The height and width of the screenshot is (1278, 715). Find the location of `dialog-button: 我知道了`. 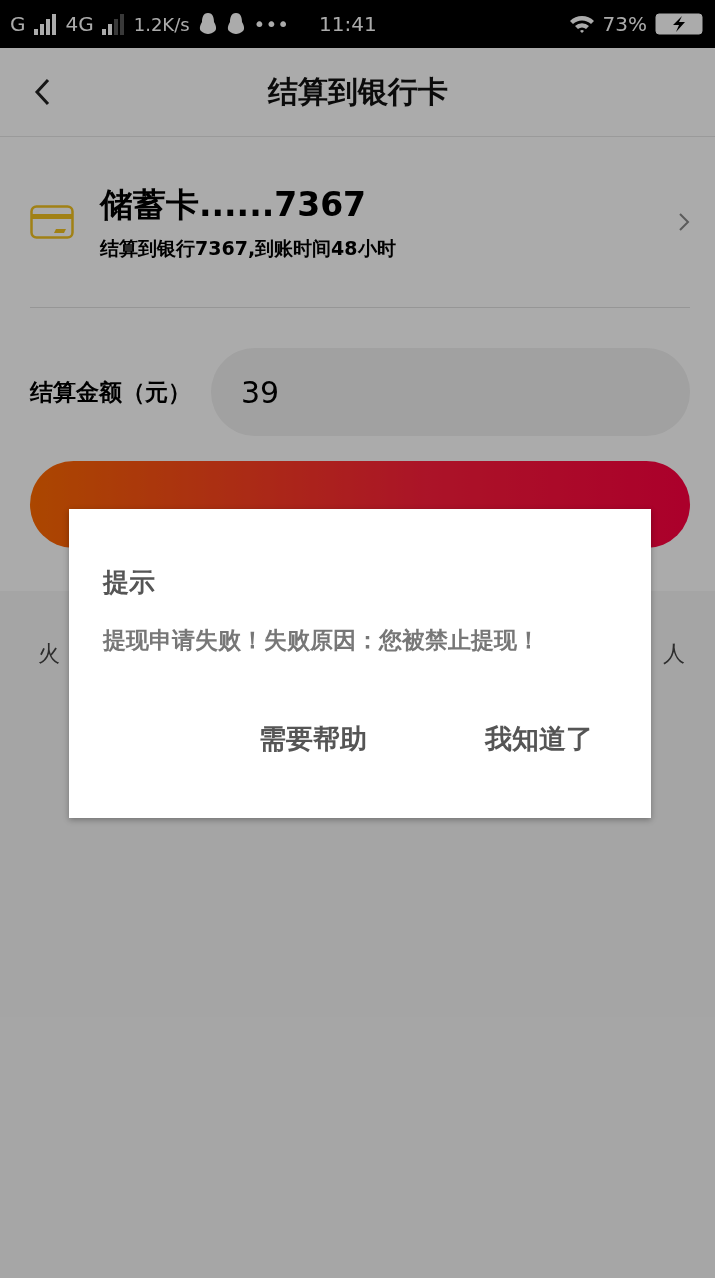

dialog-button: 我知道了 is located at coordinates (539, 739).